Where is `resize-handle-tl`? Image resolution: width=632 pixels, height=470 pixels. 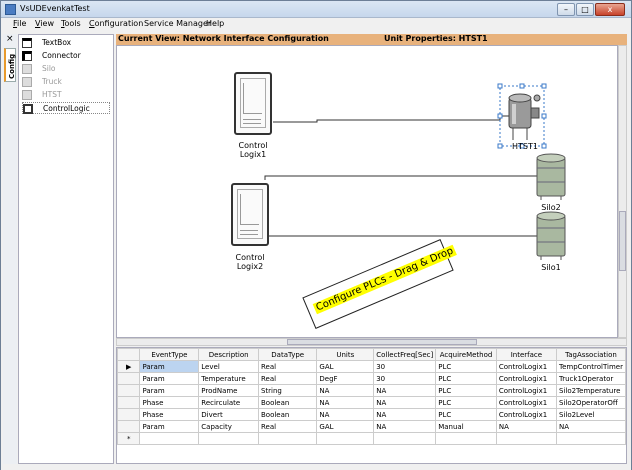
resize-handle-tl is located at coordinates (500, 86).